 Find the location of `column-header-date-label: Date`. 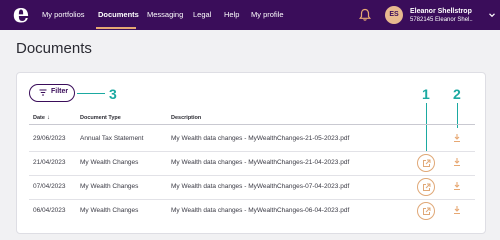

column-header-date-label: Date is located at coordinates (39, 118).